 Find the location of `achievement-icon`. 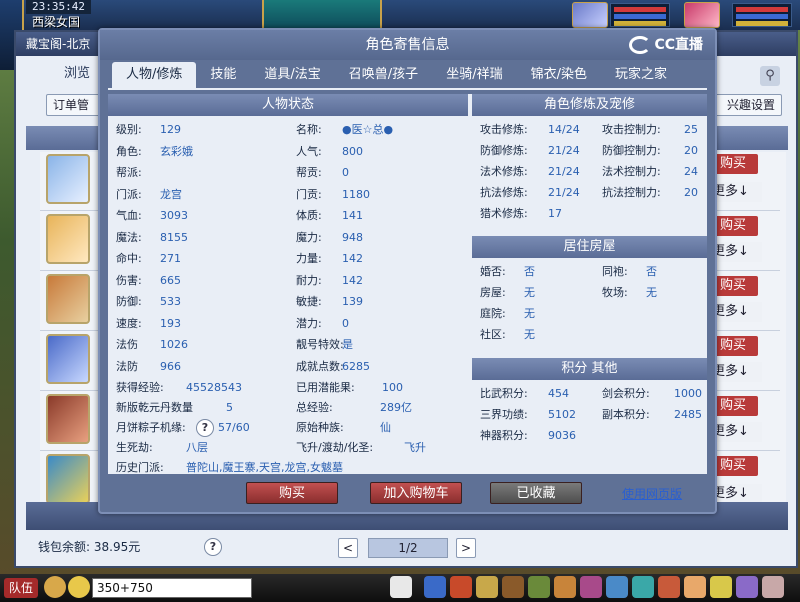

achievement-icon is located at coordinates (669, 587).